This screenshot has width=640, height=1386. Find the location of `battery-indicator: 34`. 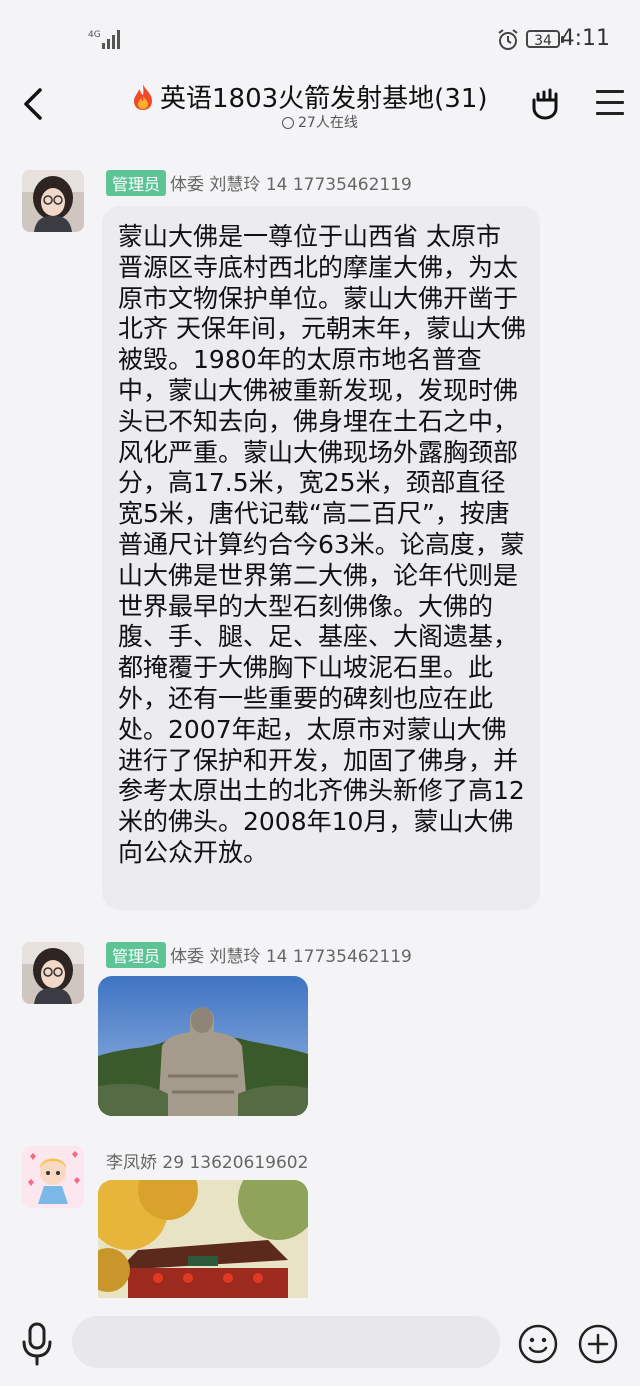

battery-indicator: 34 is located at coordinates (545, 39).